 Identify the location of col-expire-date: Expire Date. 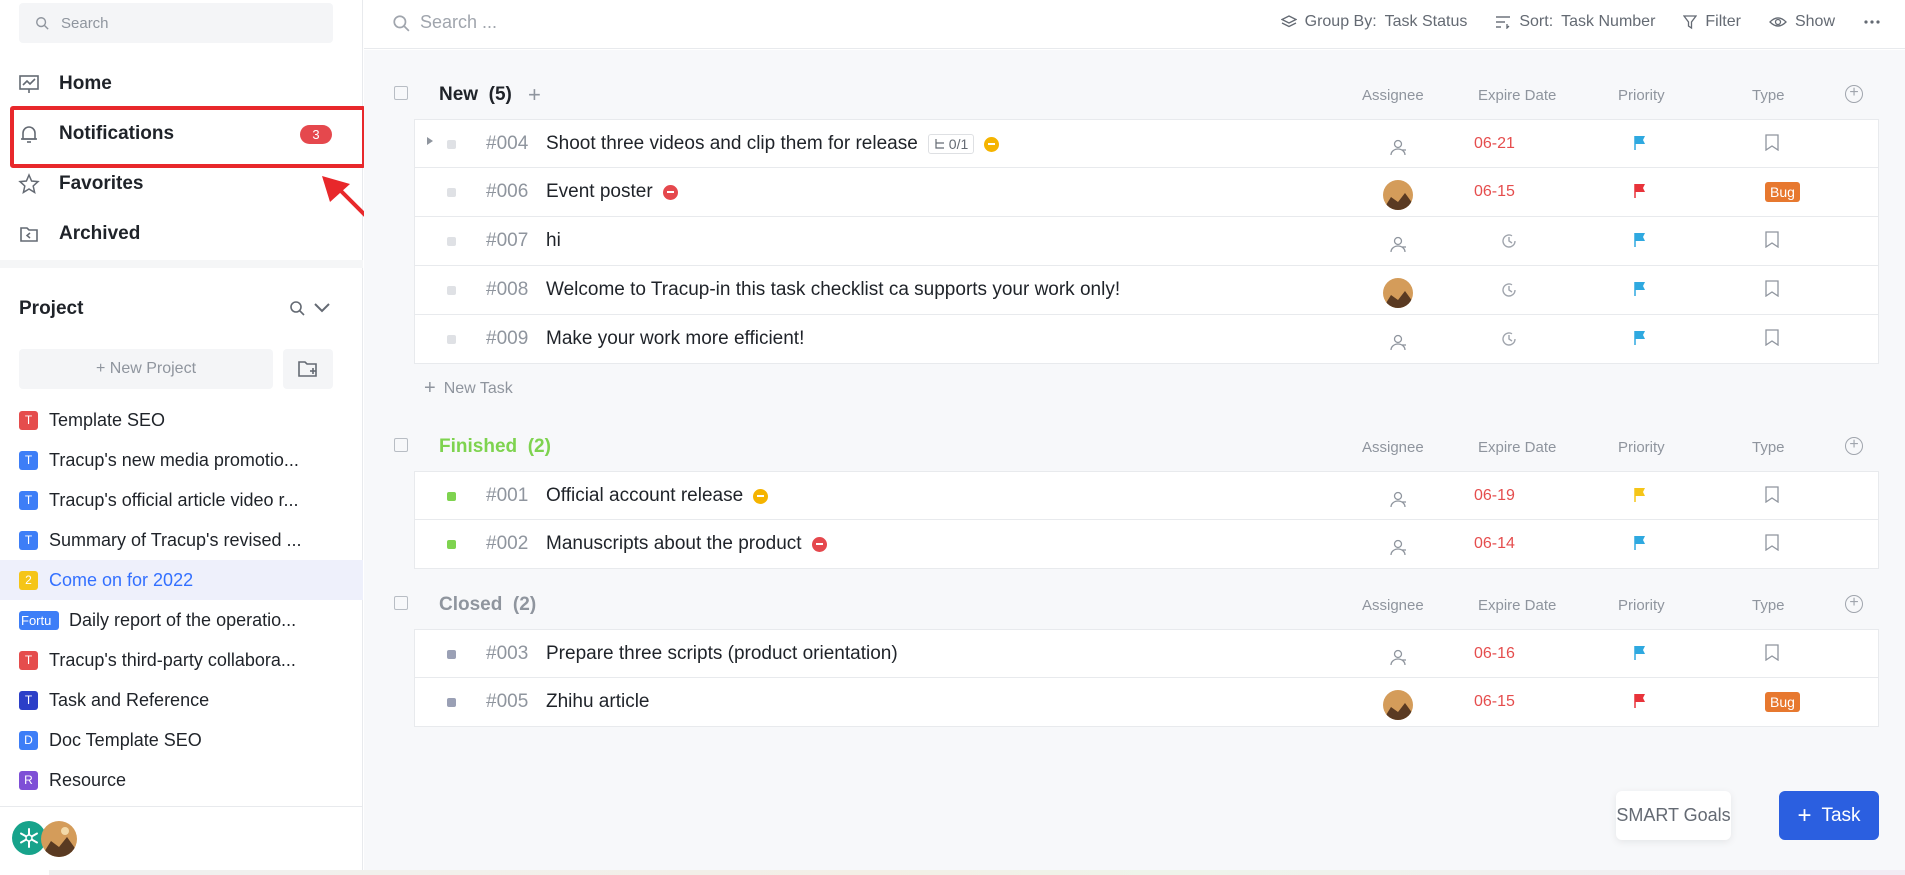
(1517, 95).